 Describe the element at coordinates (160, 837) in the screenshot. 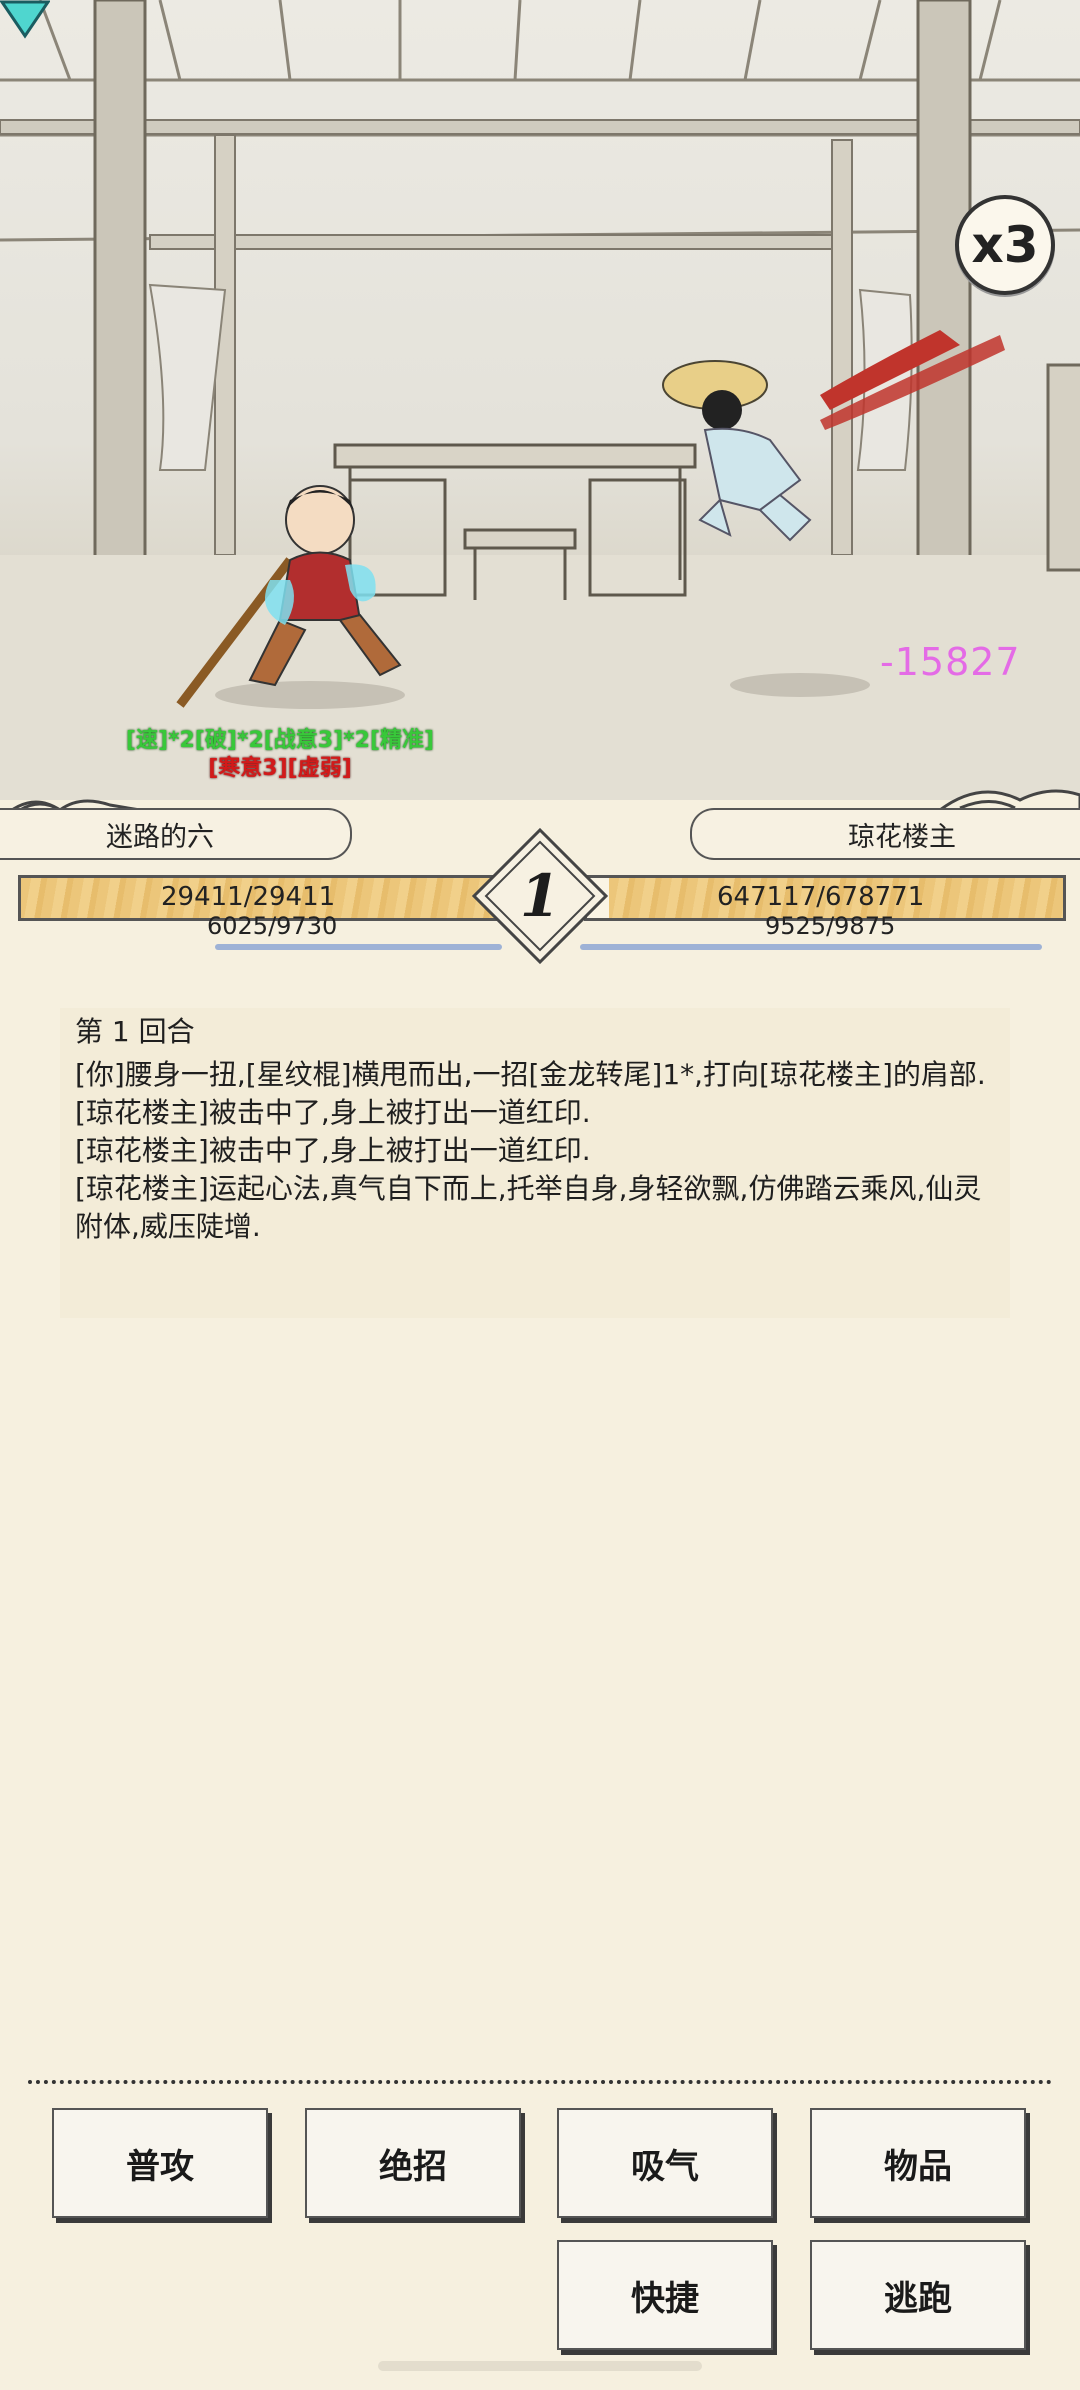

I see `player-name: 迷路的六` at that location.